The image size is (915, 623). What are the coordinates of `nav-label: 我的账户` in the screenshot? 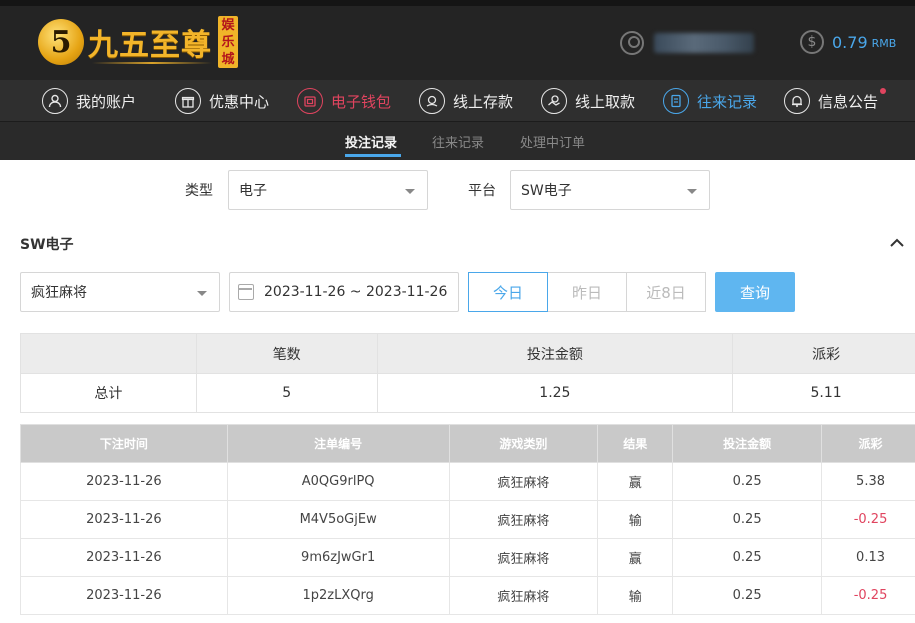 It's located at (106, 101).